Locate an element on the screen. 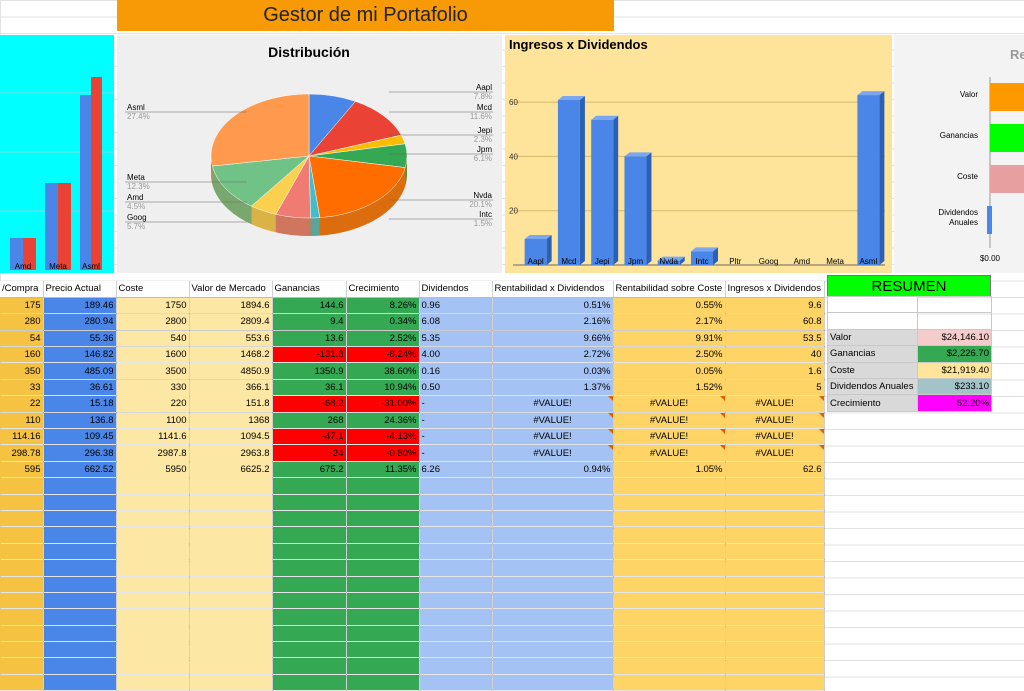 The height and width of the screenshot is (691, 1024). header-1: Precio Actual is located at coordinates (80, 289).